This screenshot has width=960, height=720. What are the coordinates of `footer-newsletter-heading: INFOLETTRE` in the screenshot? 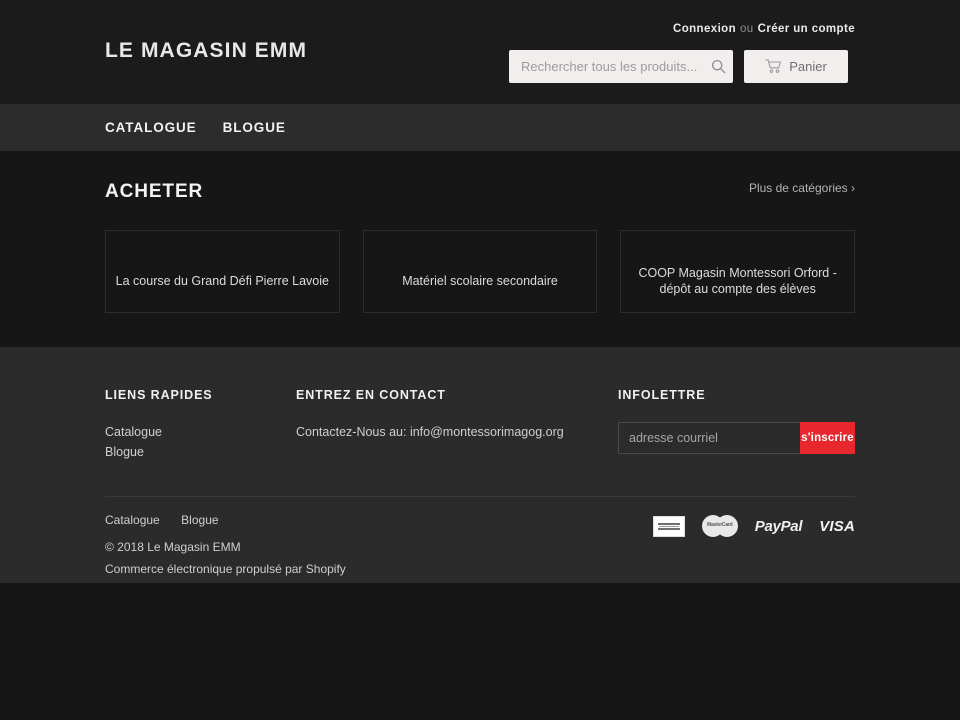 It's located at (662, 395).